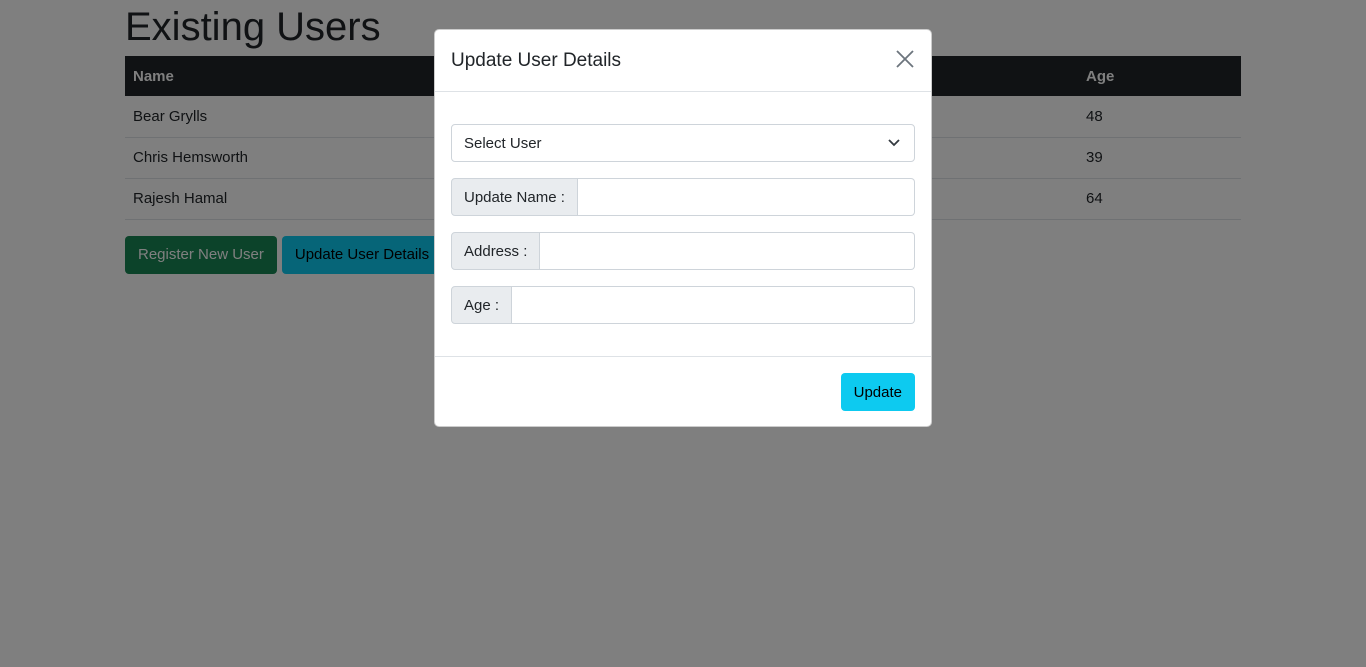 This screenshot has width=1366, height=667. What do you see at coordinates (496, 251) in the screenshot?
I see `address-label: Address :` at bounding box center [496, 251].